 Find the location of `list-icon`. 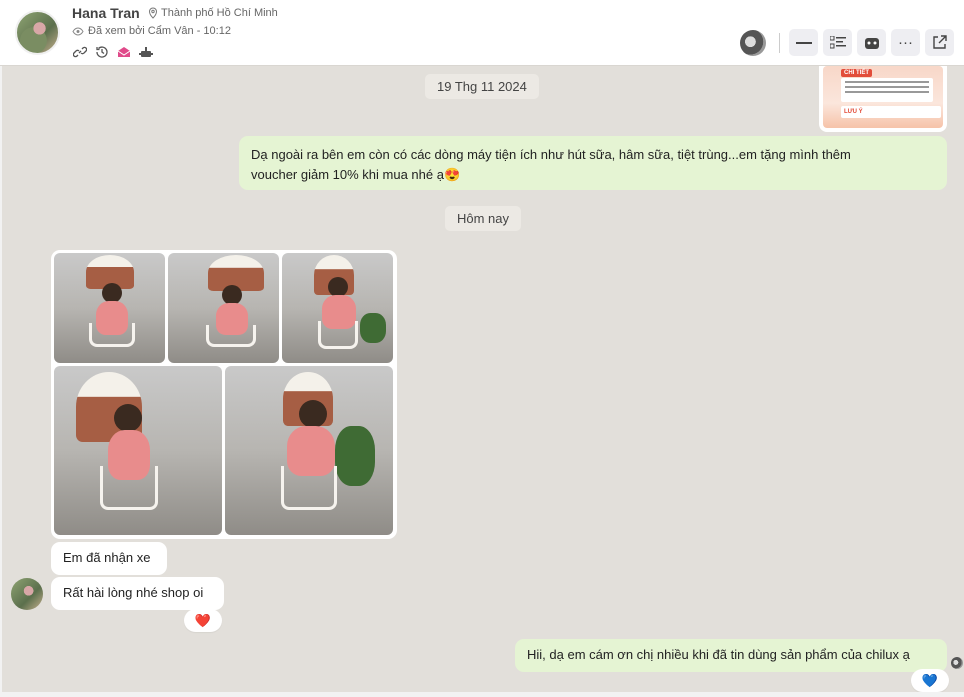

list-icon is located at coordinates (837, 41).